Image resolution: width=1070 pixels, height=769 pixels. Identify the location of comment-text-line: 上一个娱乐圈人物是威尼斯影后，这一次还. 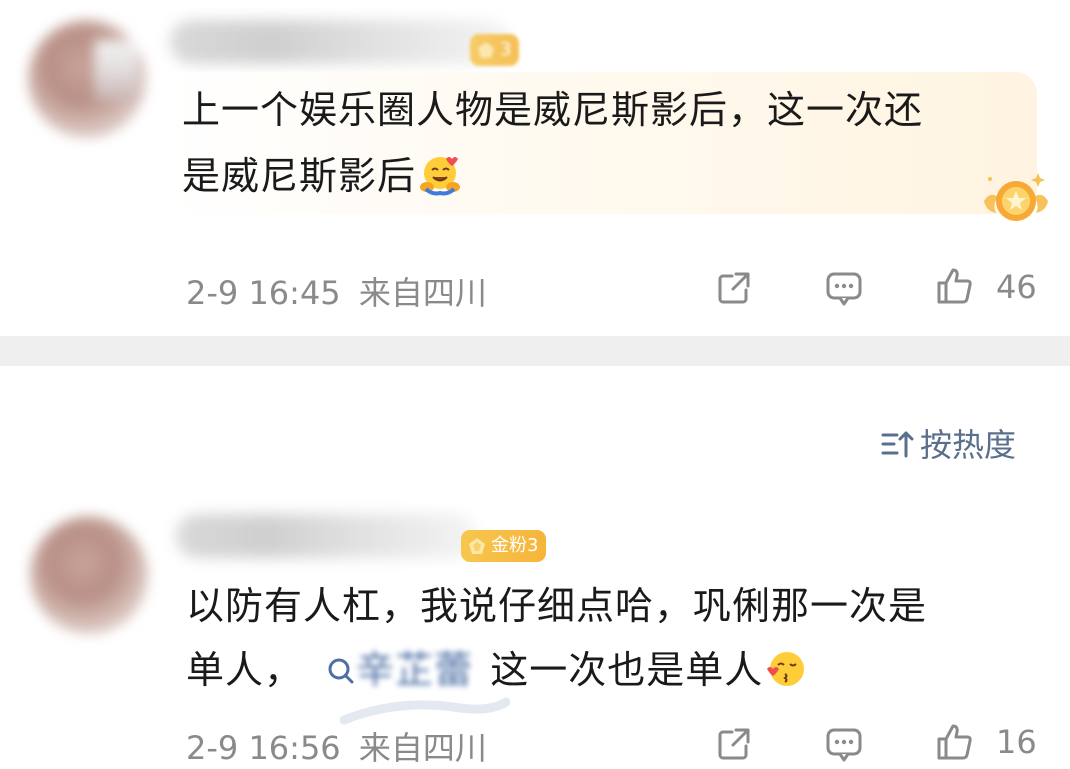
(553, 110).